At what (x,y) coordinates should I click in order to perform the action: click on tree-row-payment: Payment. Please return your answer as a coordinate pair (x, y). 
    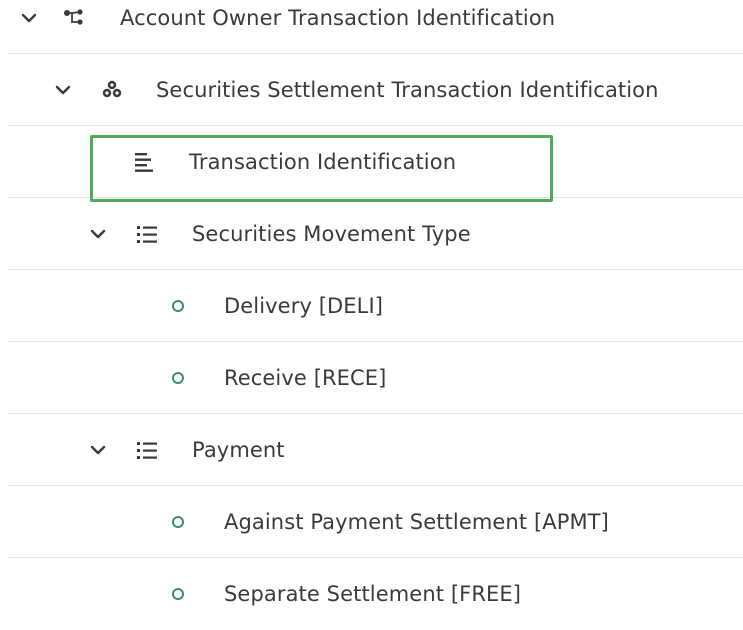
    Looking at the image, I should click on (375, 450).